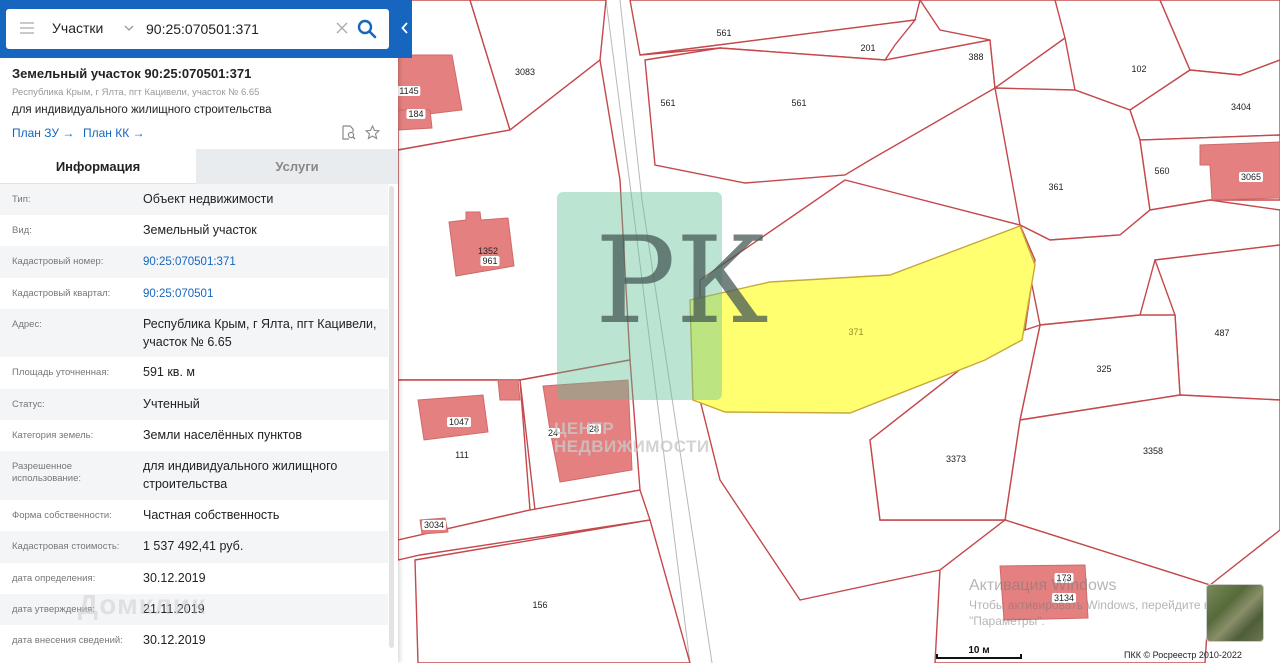  Describe the element at coordinates (171, 404) in the screenshot. I see `info-row-value: Учтенный` at that location.